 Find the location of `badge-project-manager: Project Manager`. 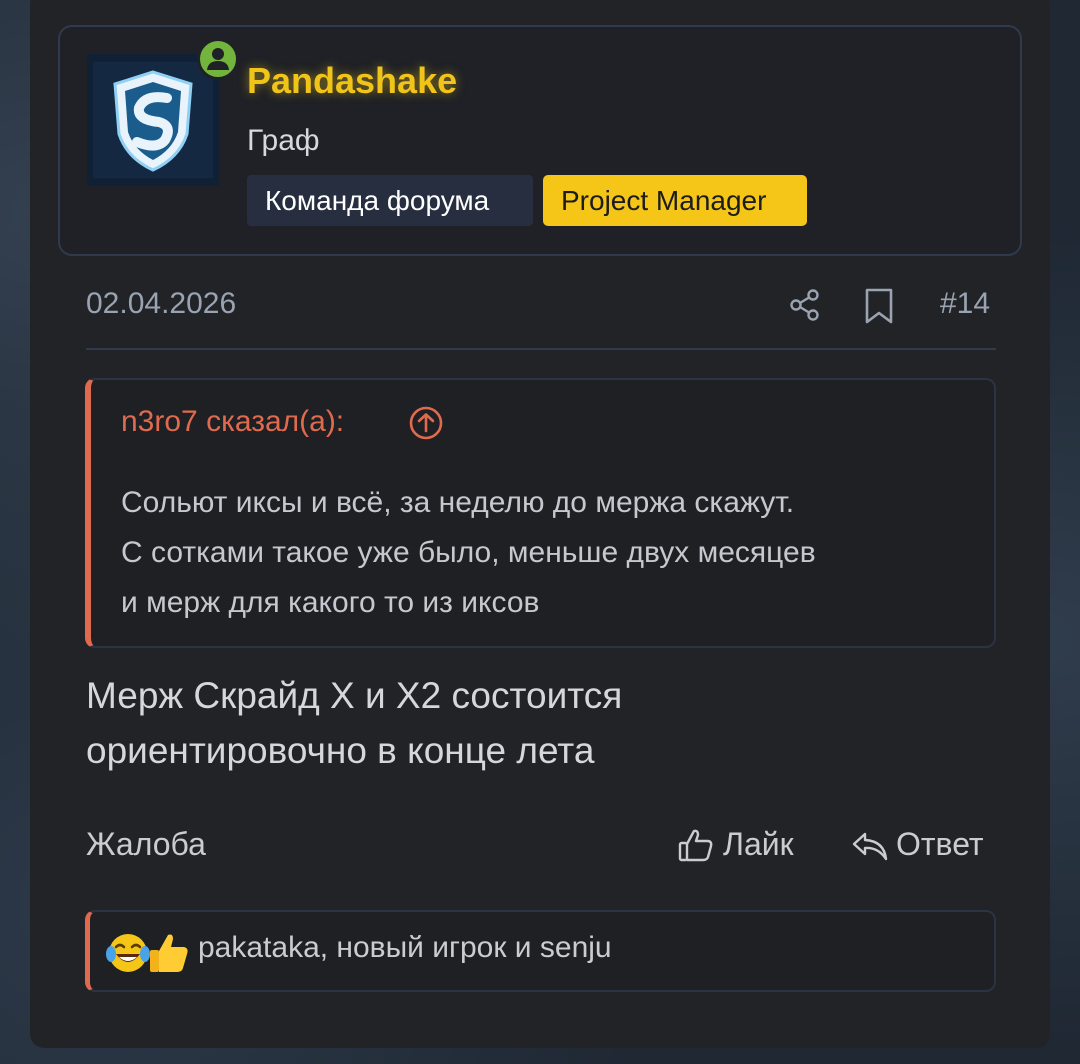

badge-project-manager: Project Manager is located at coordinates (675, 200).